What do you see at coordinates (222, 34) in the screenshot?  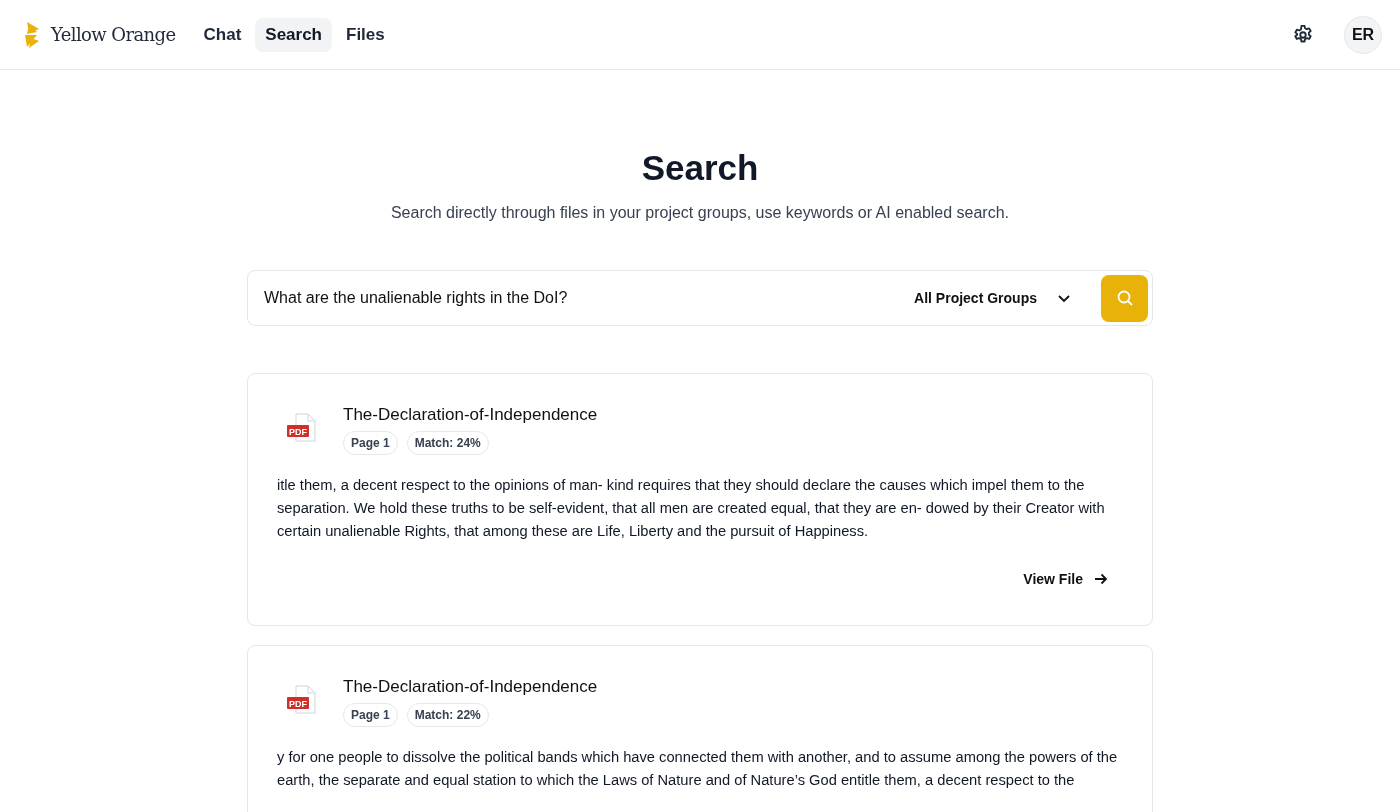 I see `nav-tab: Chat` at bounding box center [222, 34].